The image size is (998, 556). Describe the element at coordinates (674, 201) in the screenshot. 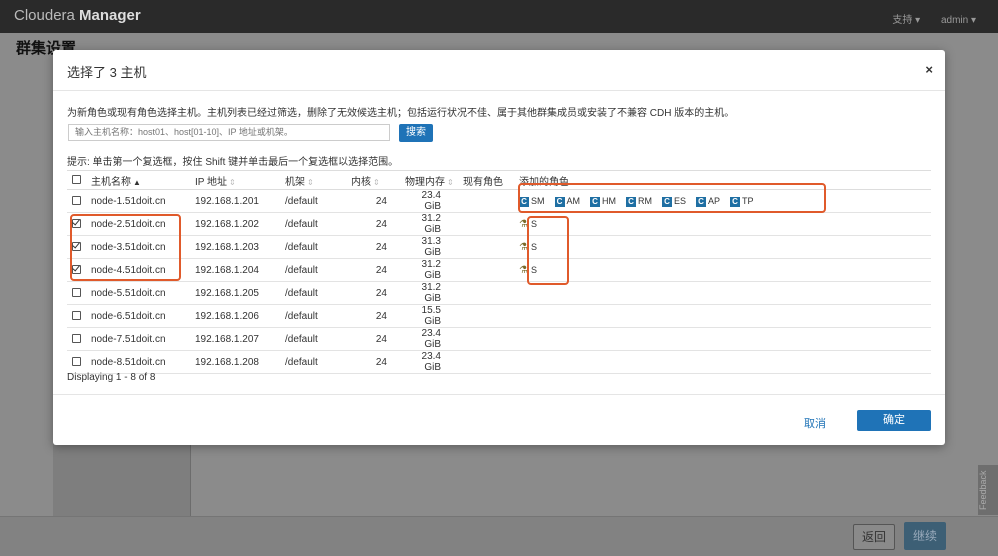

I see `role-badge: C ES` at that location.